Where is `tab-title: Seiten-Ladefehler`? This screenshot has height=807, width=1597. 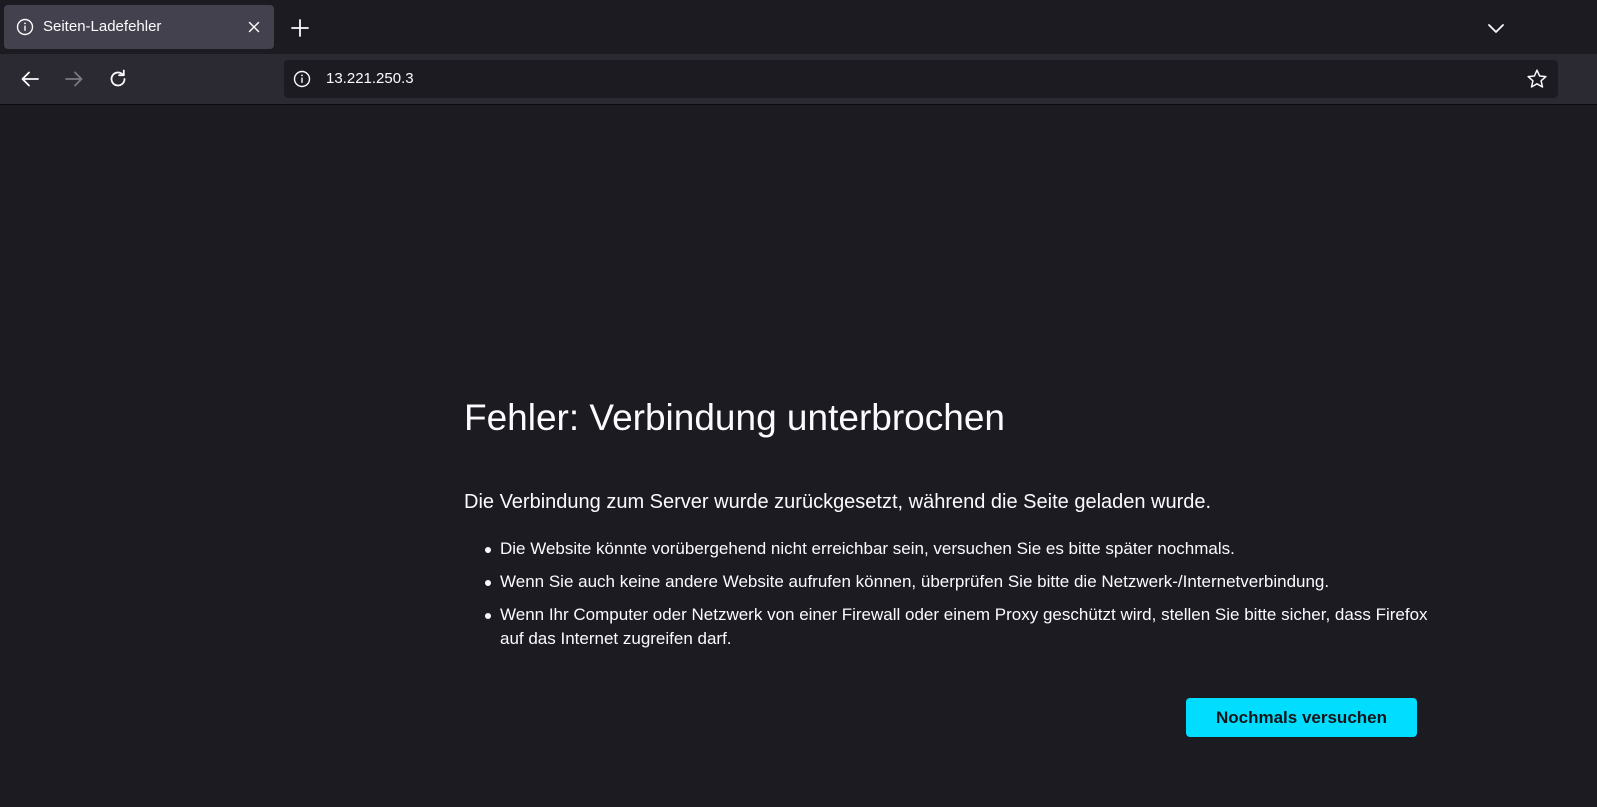
tab-title: Seiten-Ladefehler is located at coordinates (102, 26).